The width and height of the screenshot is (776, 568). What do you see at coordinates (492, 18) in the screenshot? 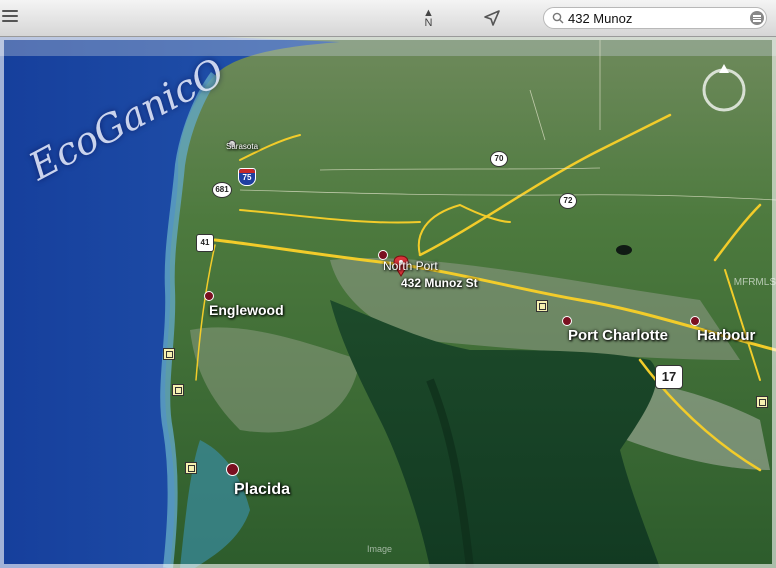
I see `locate-arrow-icon` at bounding box center [492, 18].